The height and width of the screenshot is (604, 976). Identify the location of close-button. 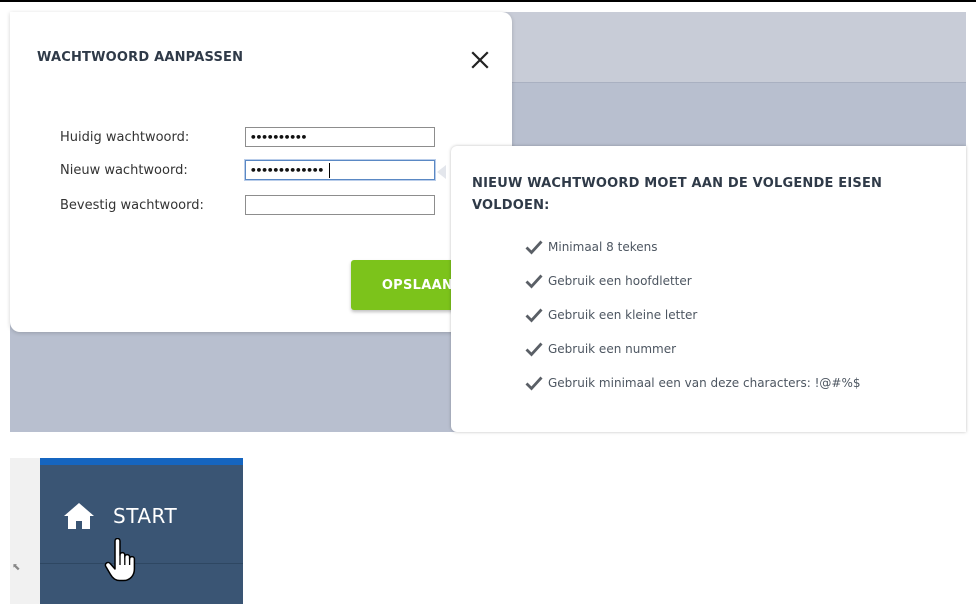
(480, 60).